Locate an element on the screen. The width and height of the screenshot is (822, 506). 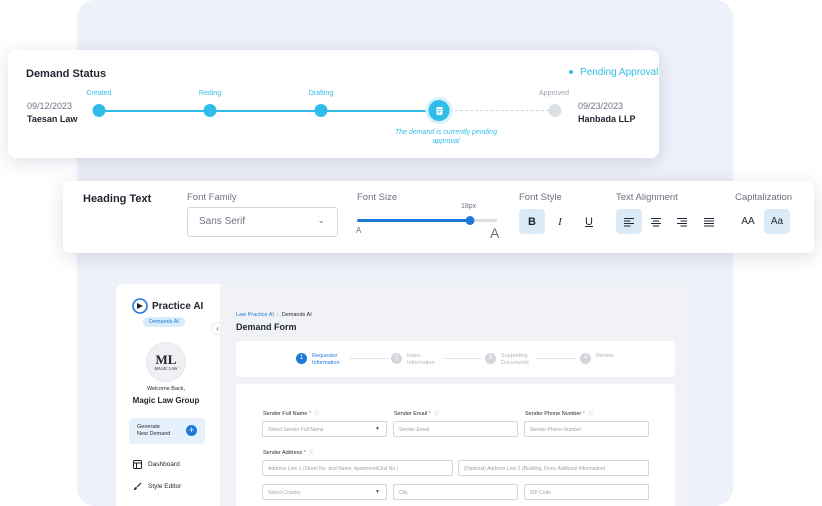
sender-email-label: Sender Email * ⓘ is located at coordinates (416, 413).